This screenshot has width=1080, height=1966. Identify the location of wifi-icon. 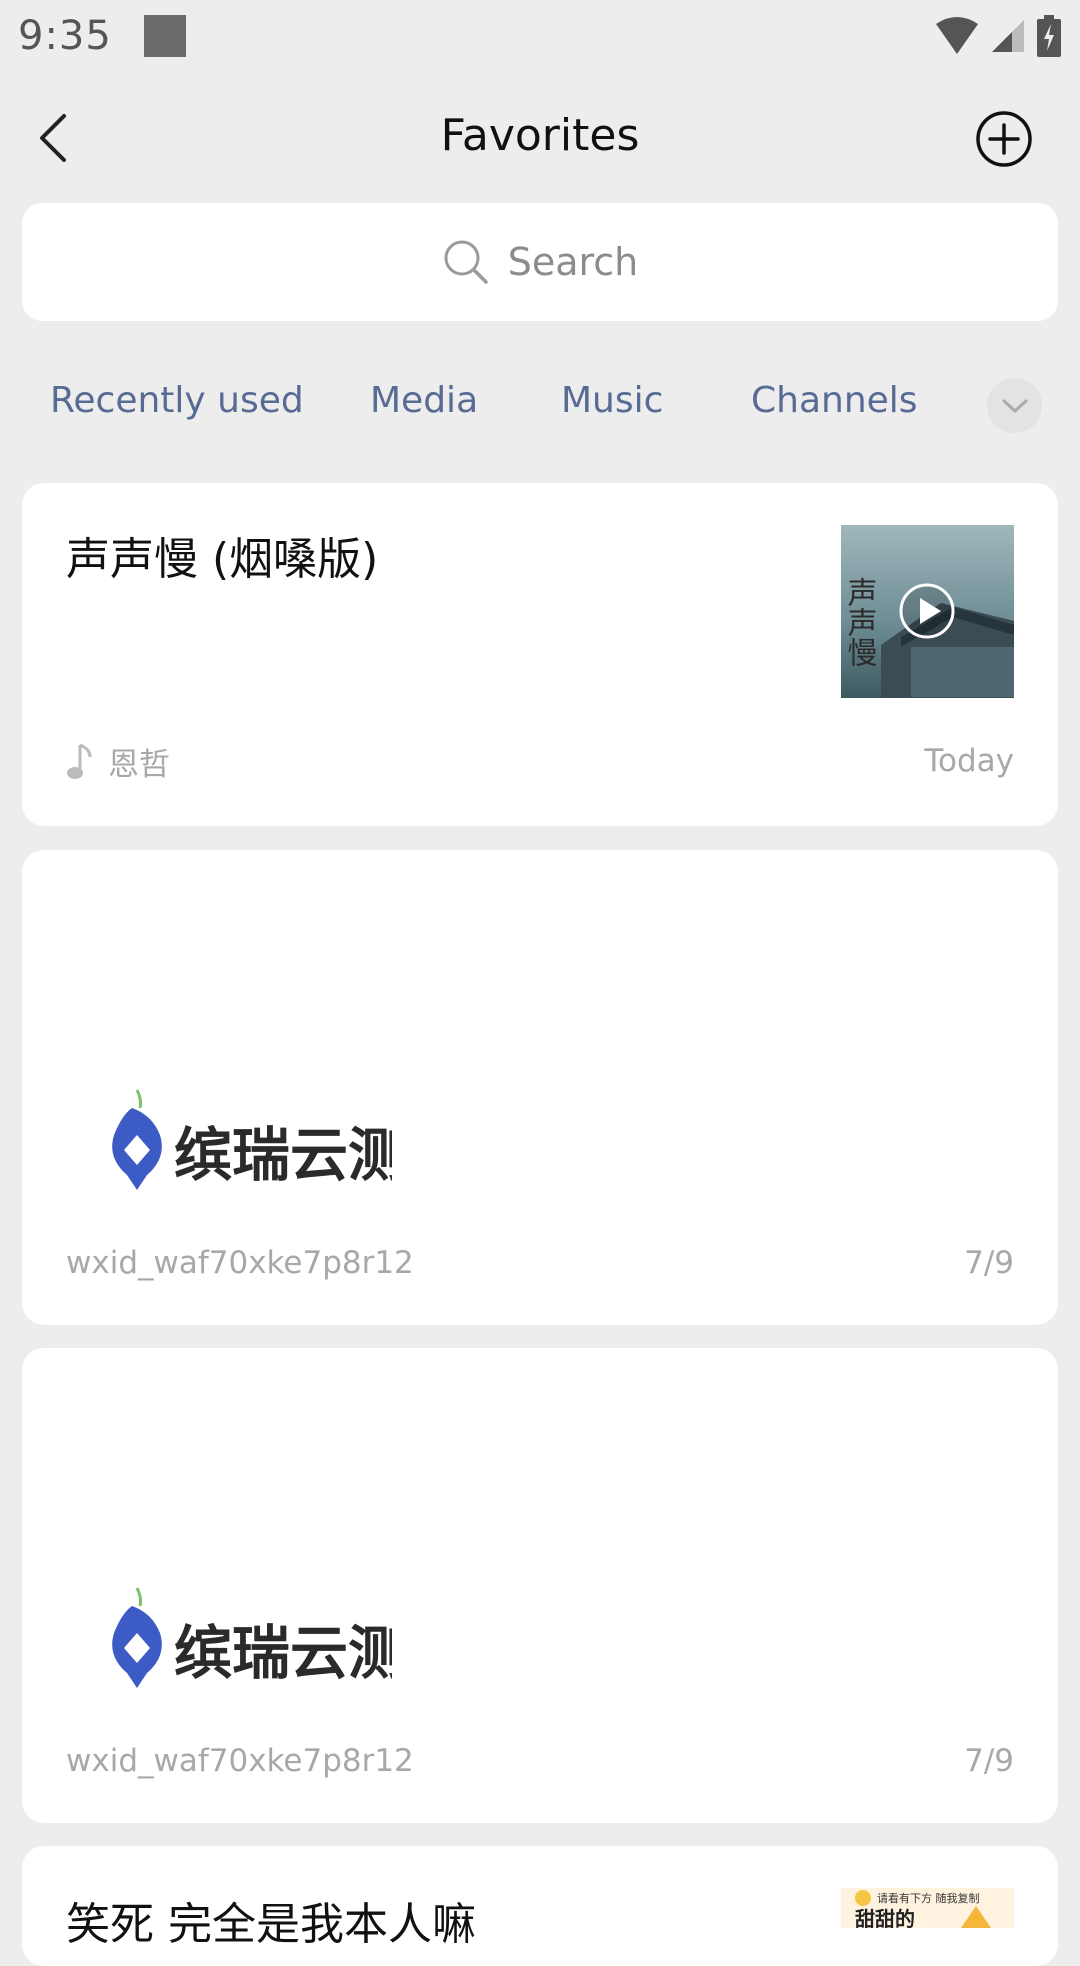
(957, 35).